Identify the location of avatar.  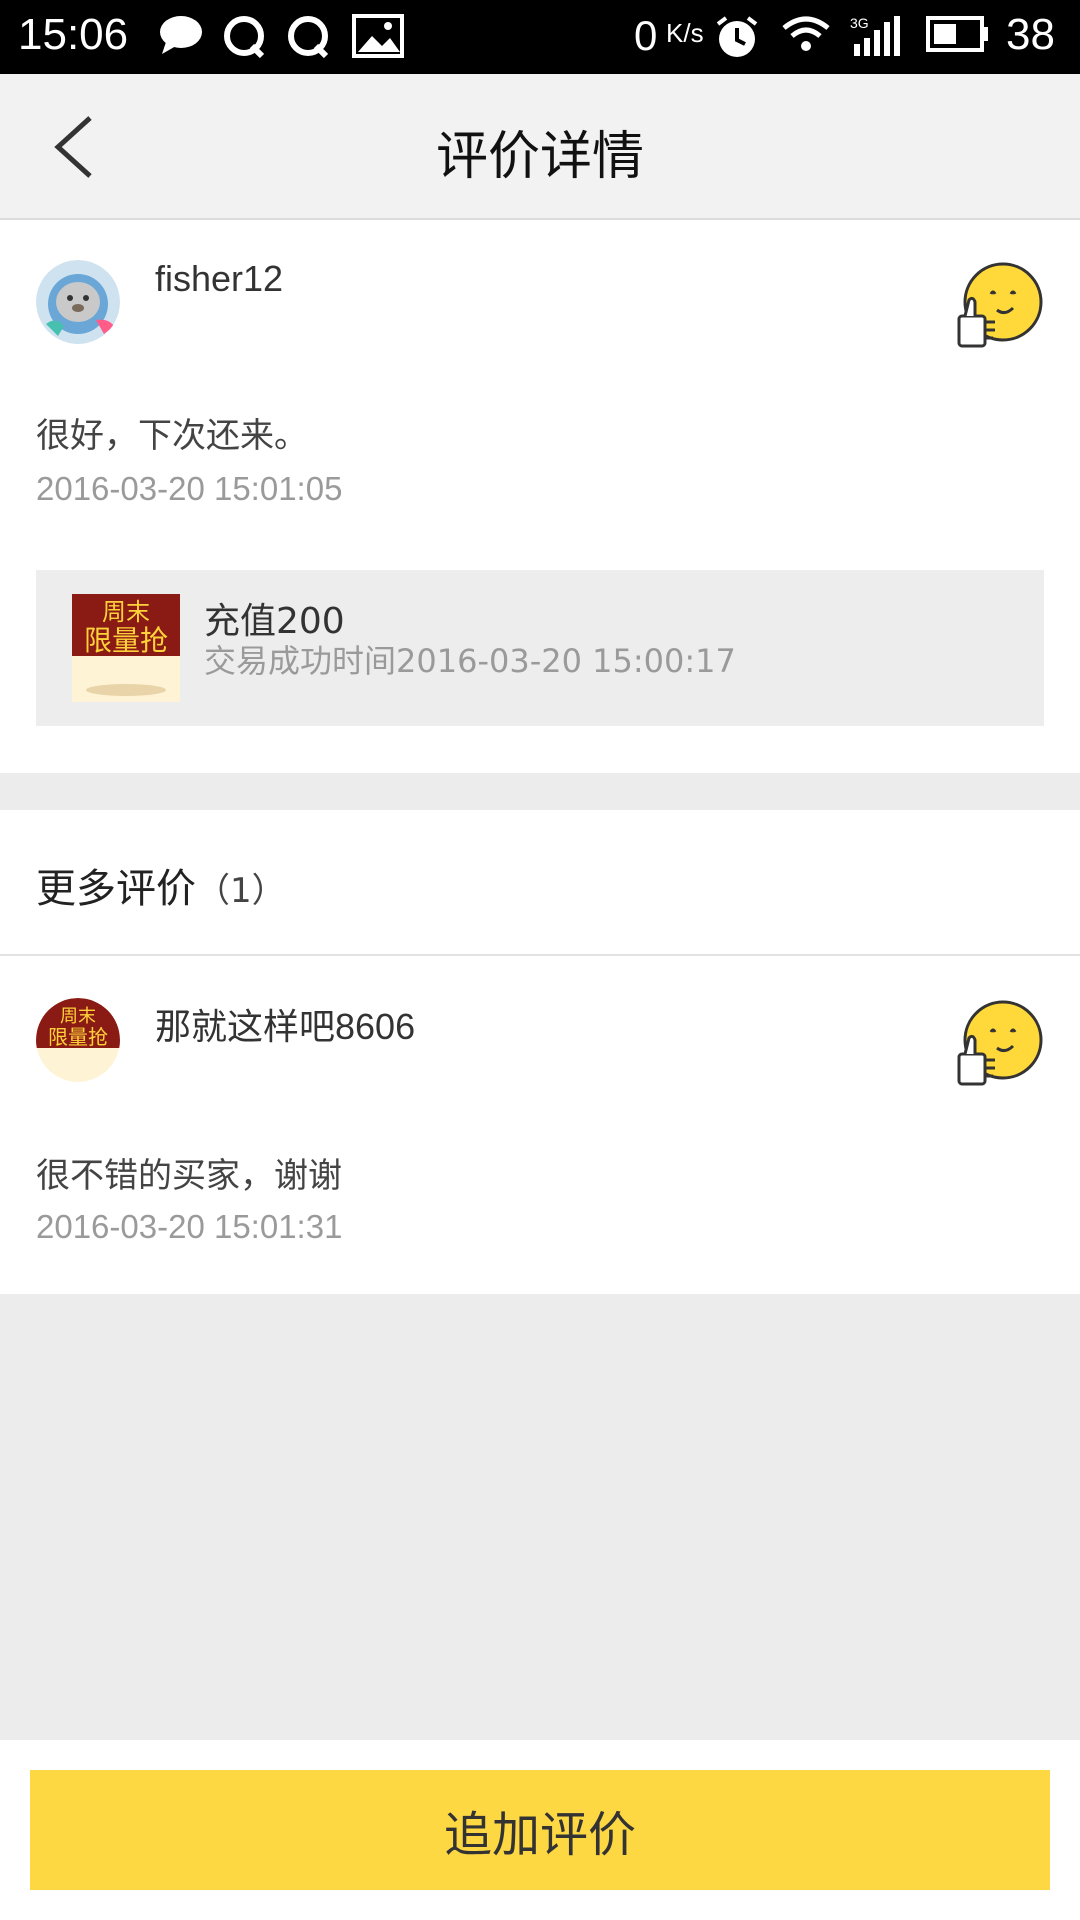
(78, 302).